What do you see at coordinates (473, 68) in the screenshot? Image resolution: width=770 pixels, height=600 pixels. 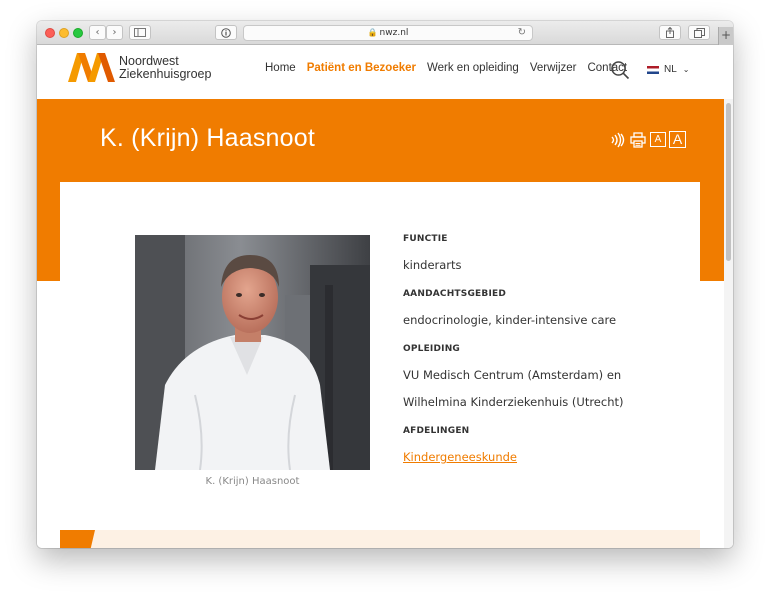 I see `nav-werk-opleiding: Werk en opleiding` at bounding box center [473, 68].